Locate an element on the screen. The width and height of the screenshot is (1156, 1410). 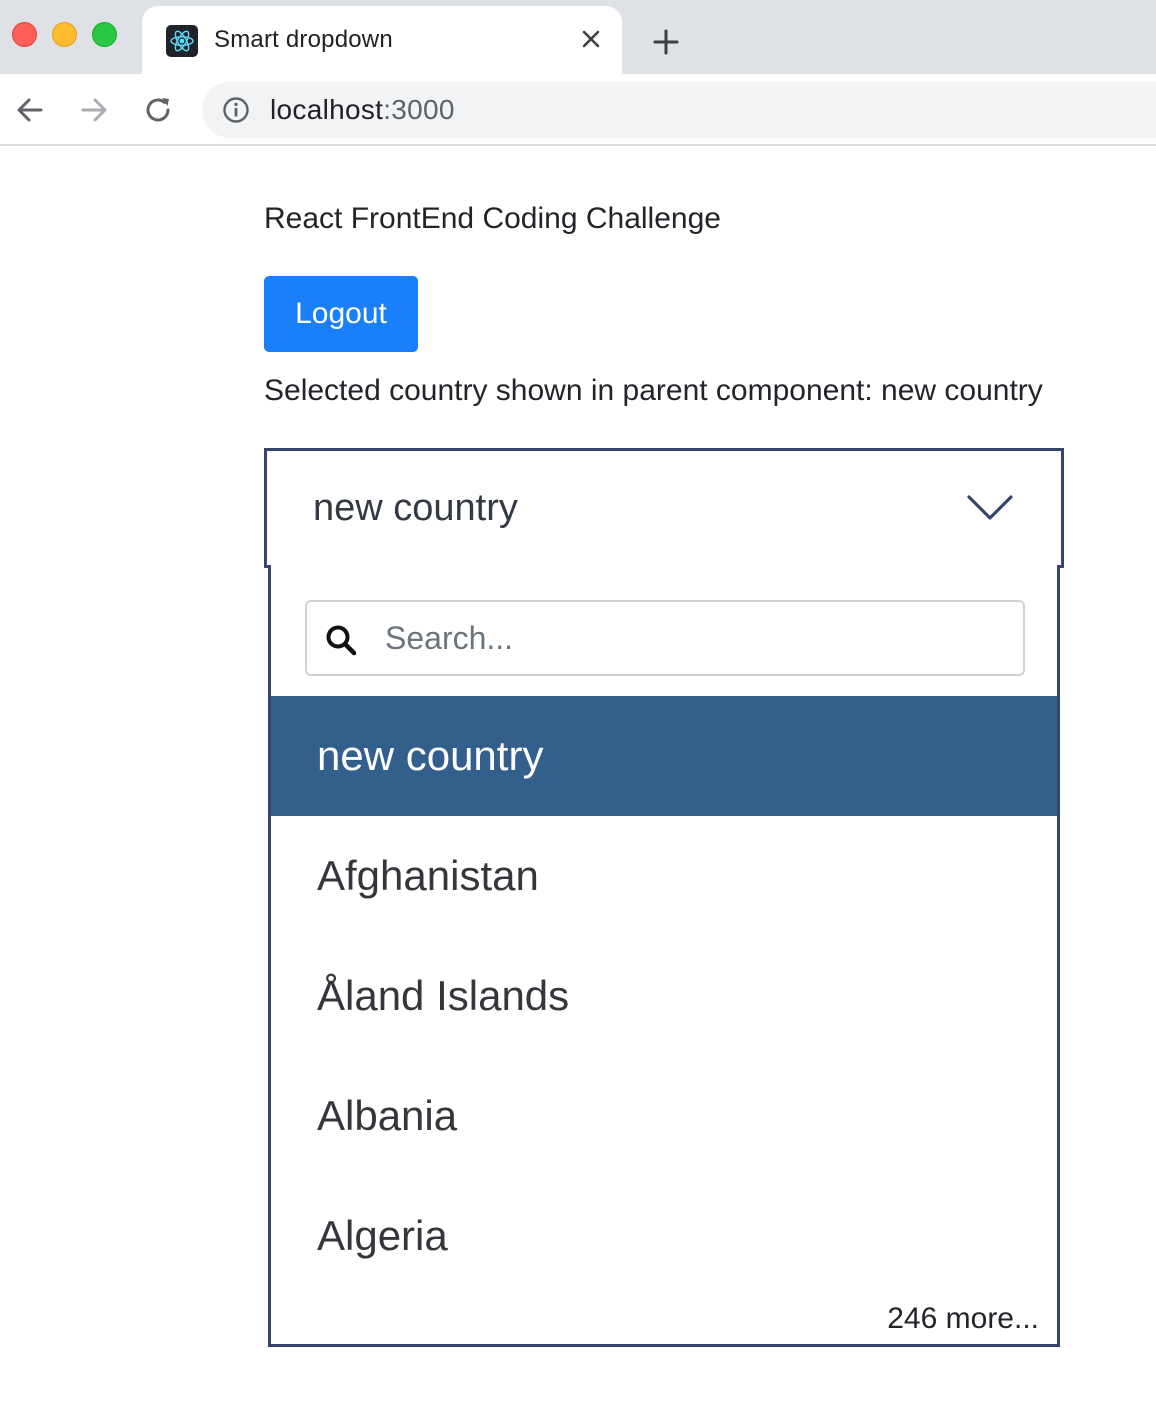
search-box is located at coordinates (665, 638).